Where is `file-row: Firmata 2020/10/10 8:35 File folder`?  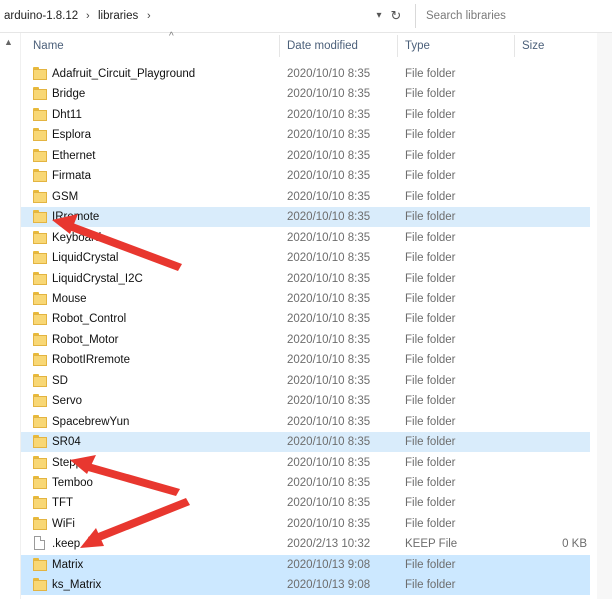
file-row: Firmata 2020/10/10 8:35 File folder is located at coordinates (305, 176).